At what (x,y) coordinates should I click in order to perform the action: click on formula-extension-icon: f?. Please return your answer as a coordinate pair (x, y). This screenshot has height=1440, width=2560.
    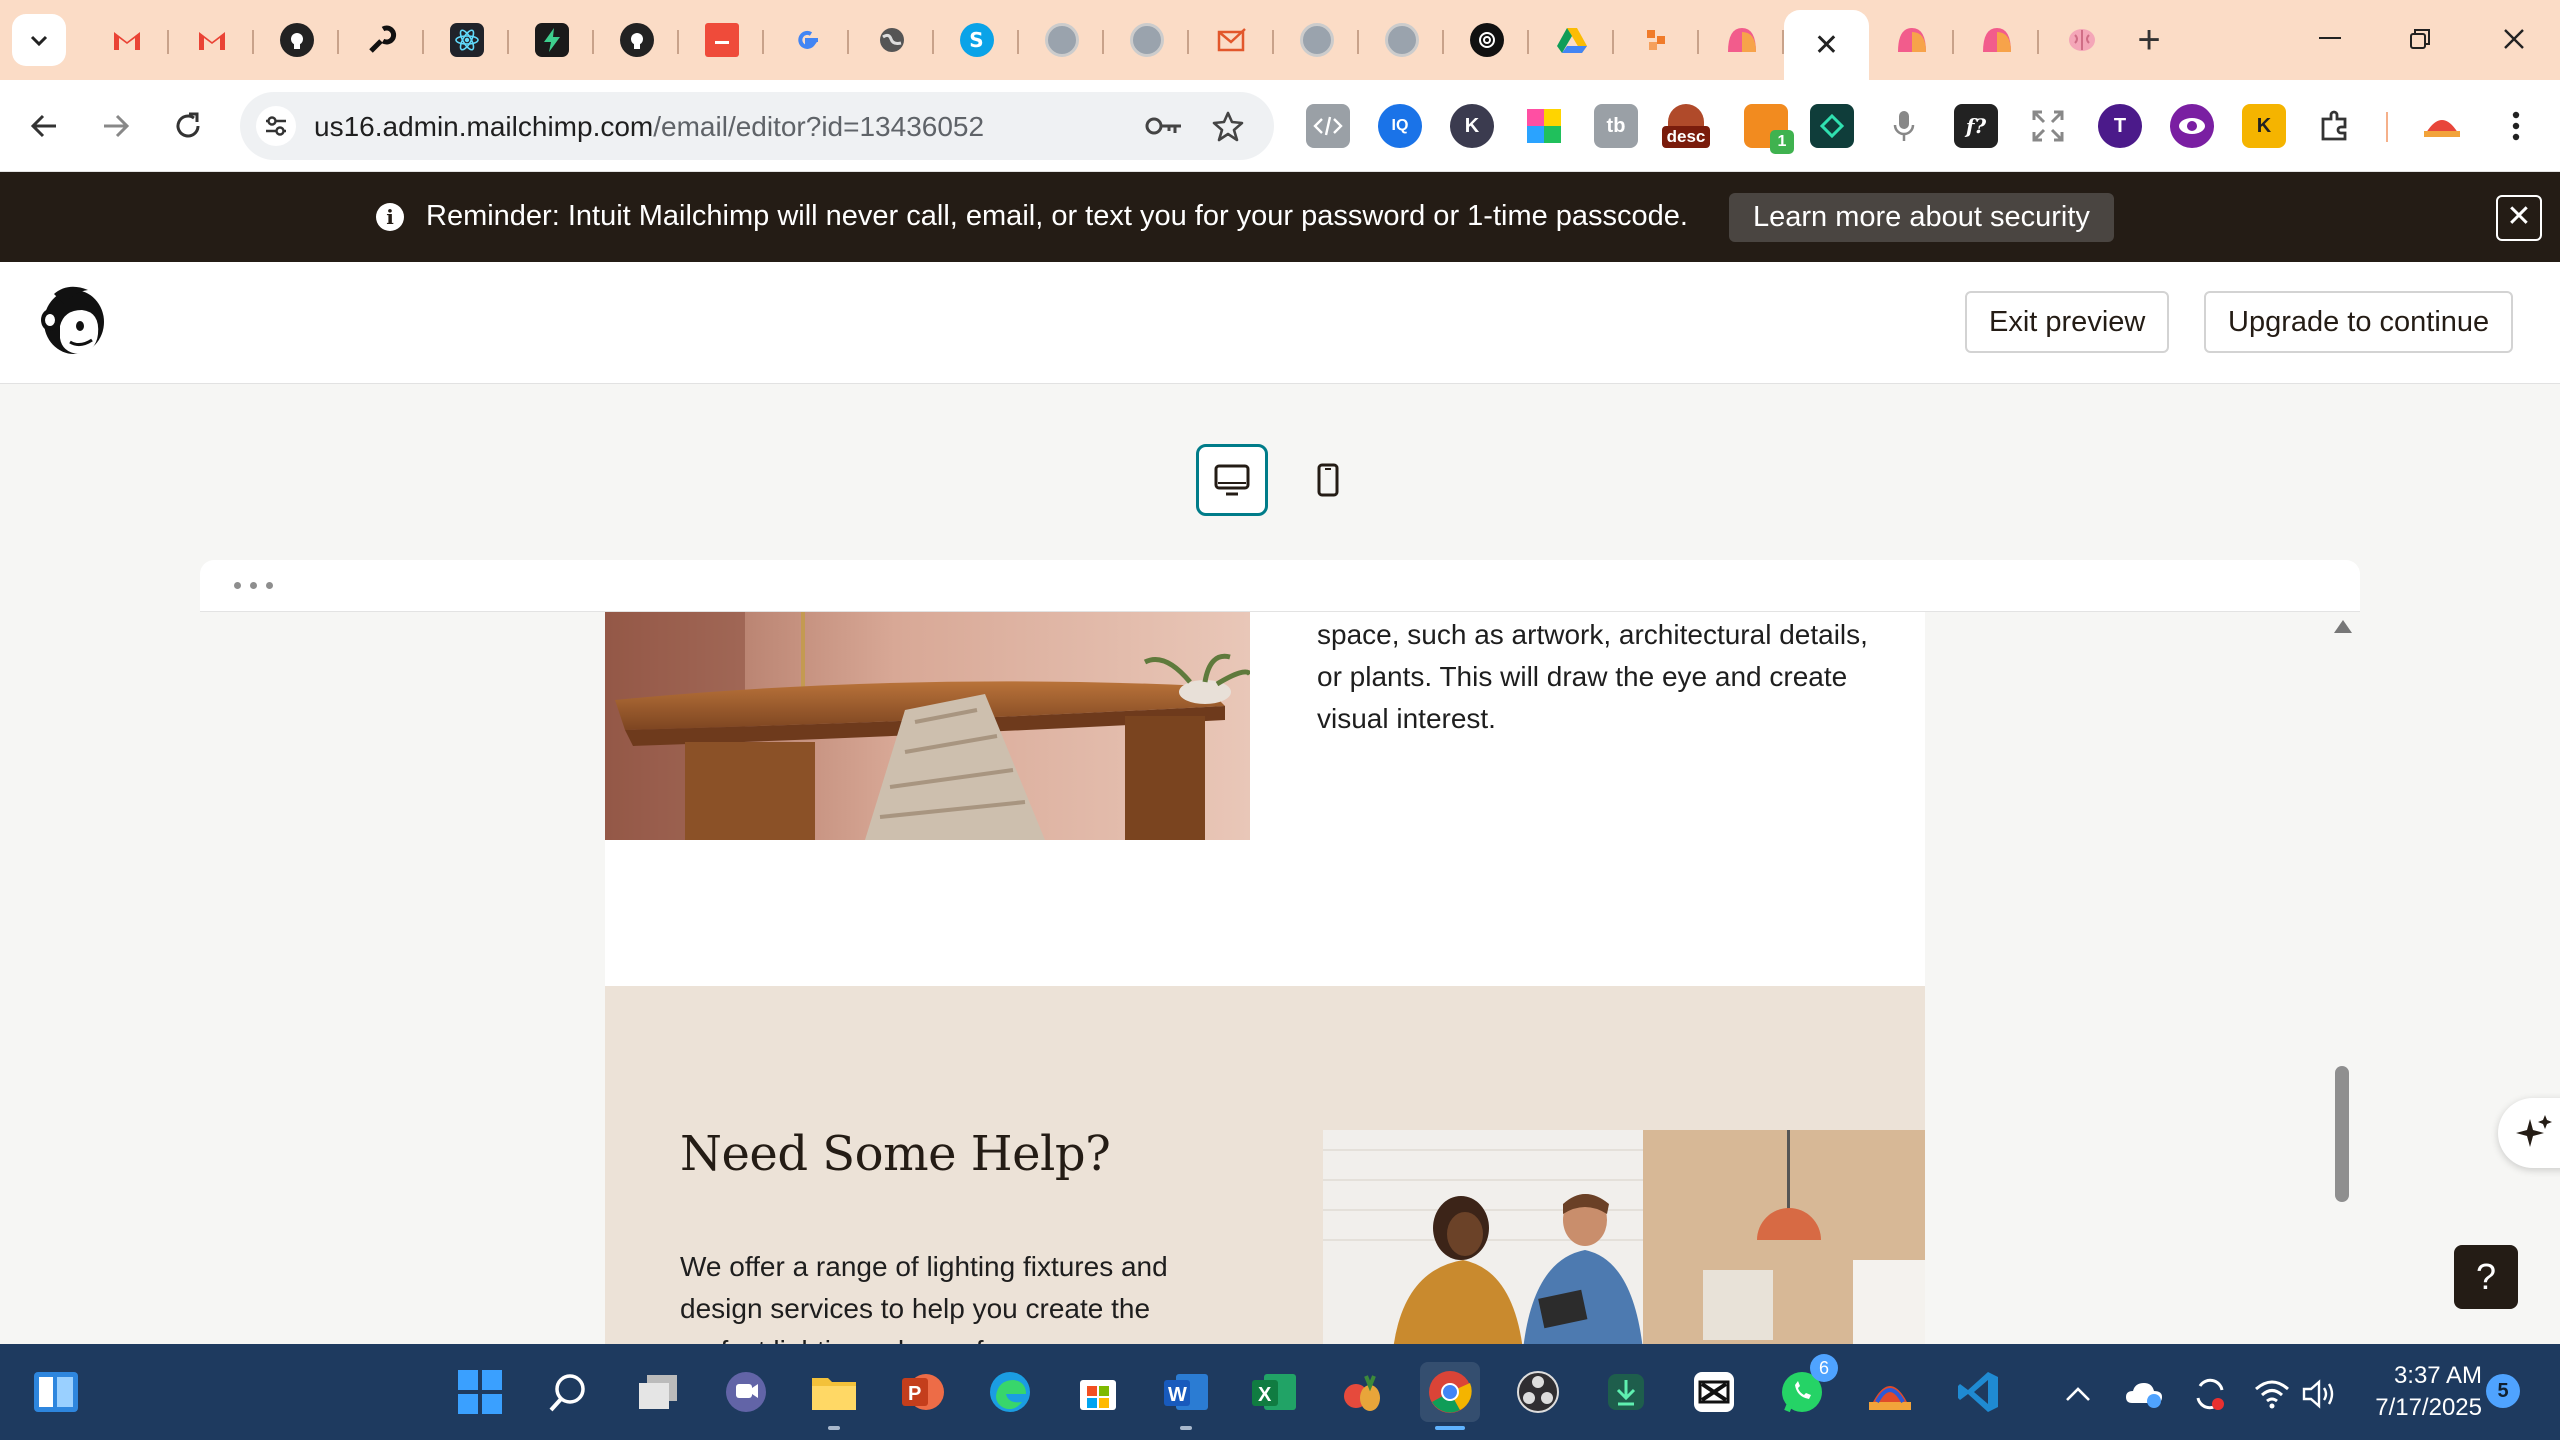
    Looking at the image, I should click on (1976, 126).